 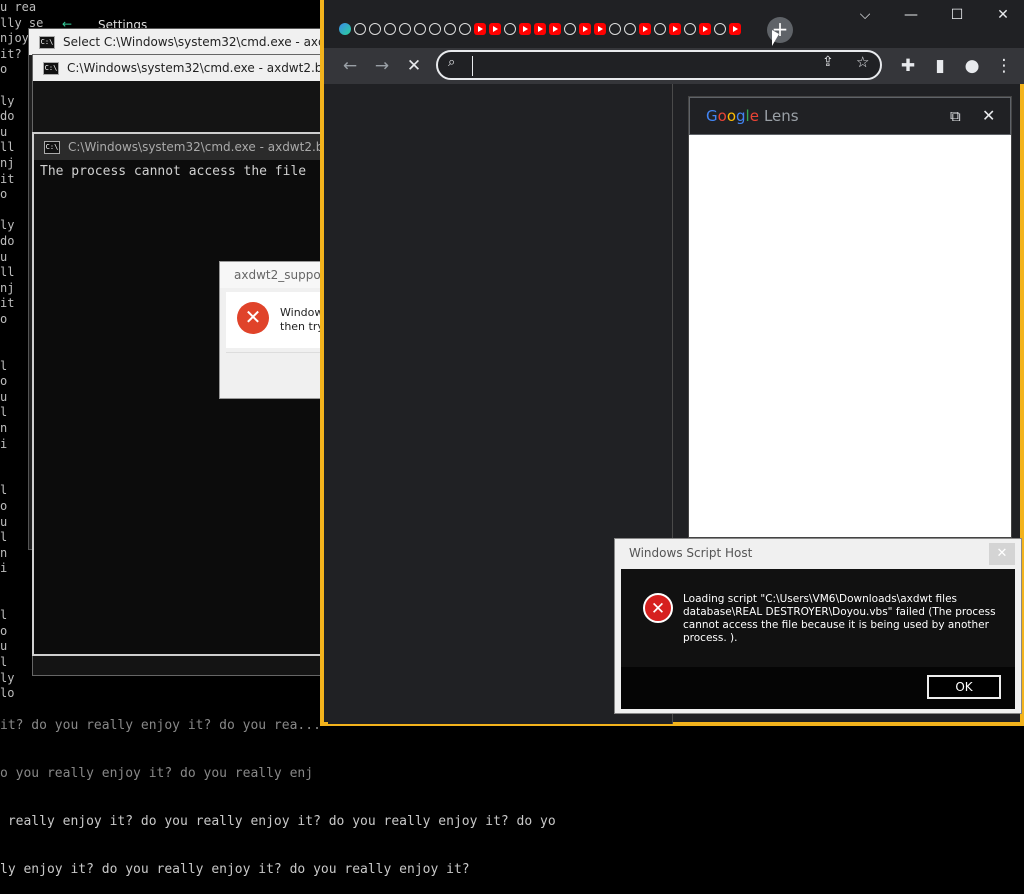 I want to click on edge-favicon-icon, so click(x=345, y=29).